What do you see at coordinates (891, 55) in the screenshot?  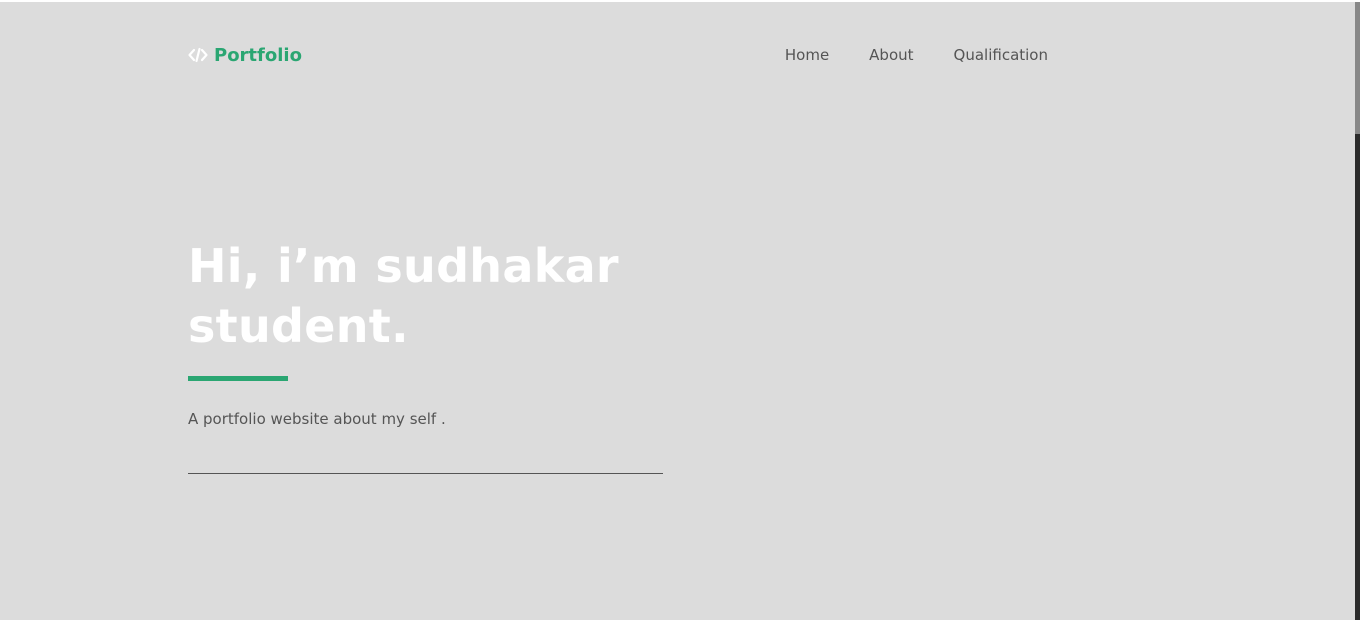 I see `nav-about: About` at bounding box center [891, 55].